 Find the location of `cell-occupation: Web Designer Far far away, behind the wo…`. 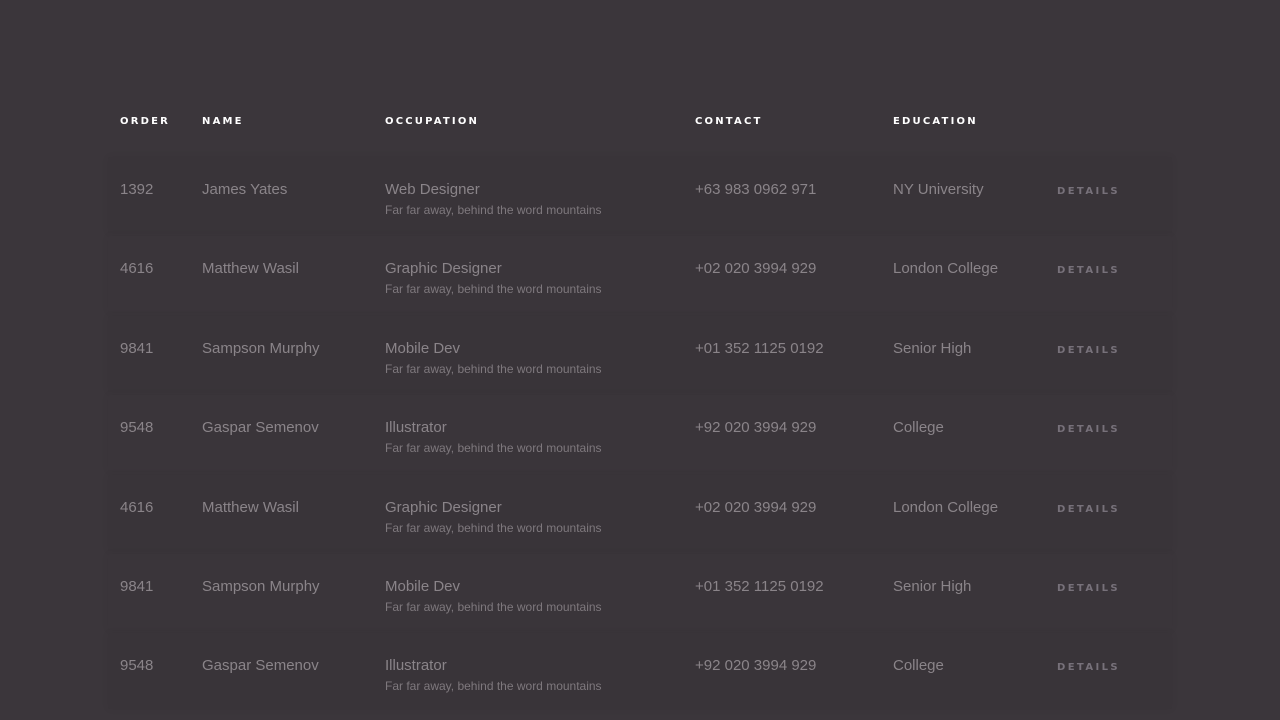

cell-occupation: Web Designer Far far away, behind the wo… is located at coordinates (540, 187).